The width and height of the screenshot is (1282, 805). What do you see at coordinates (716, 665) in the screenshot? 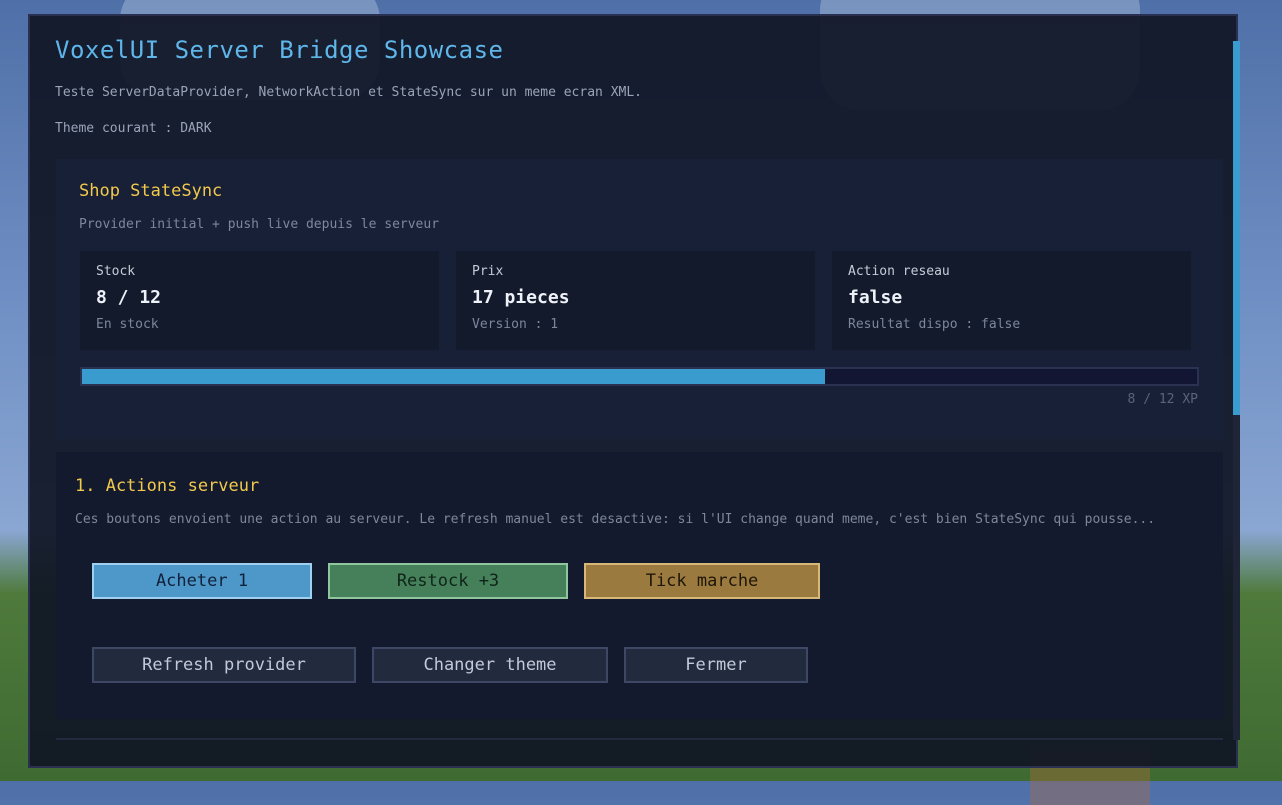
I see `close-button: Fermer` at bounding box center [716, 665].